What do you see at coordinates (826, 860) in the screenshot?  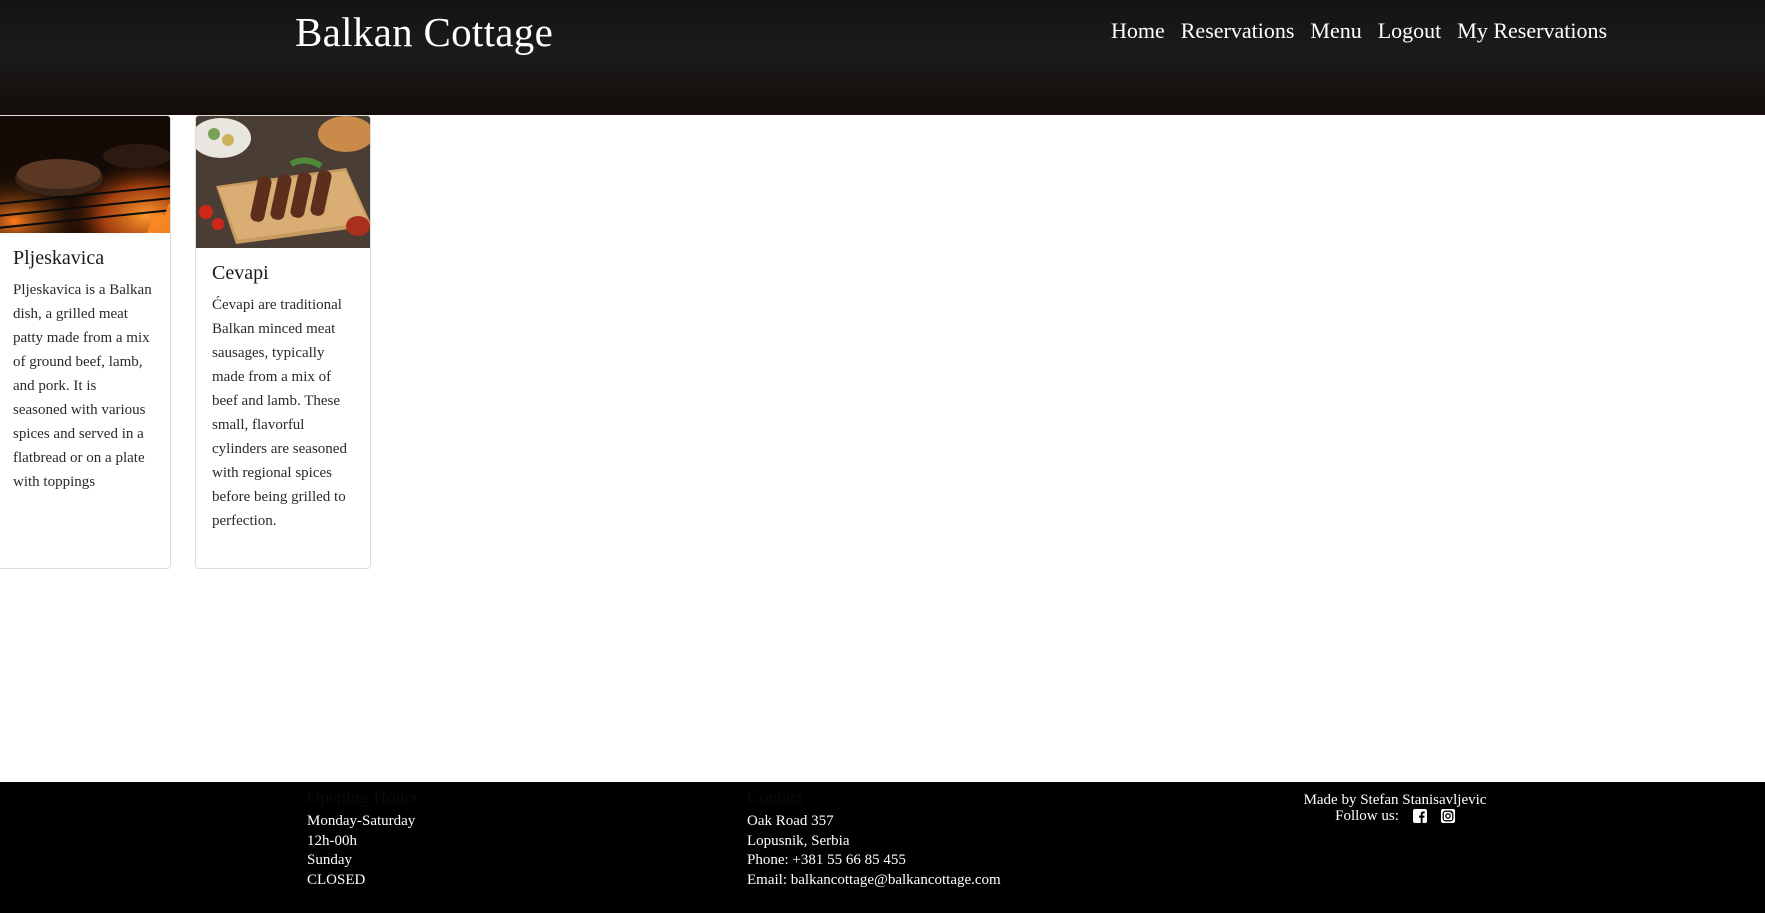 I see `contact-line: Phone: +381 55 66 85 455` at bounding box center [826, 860].